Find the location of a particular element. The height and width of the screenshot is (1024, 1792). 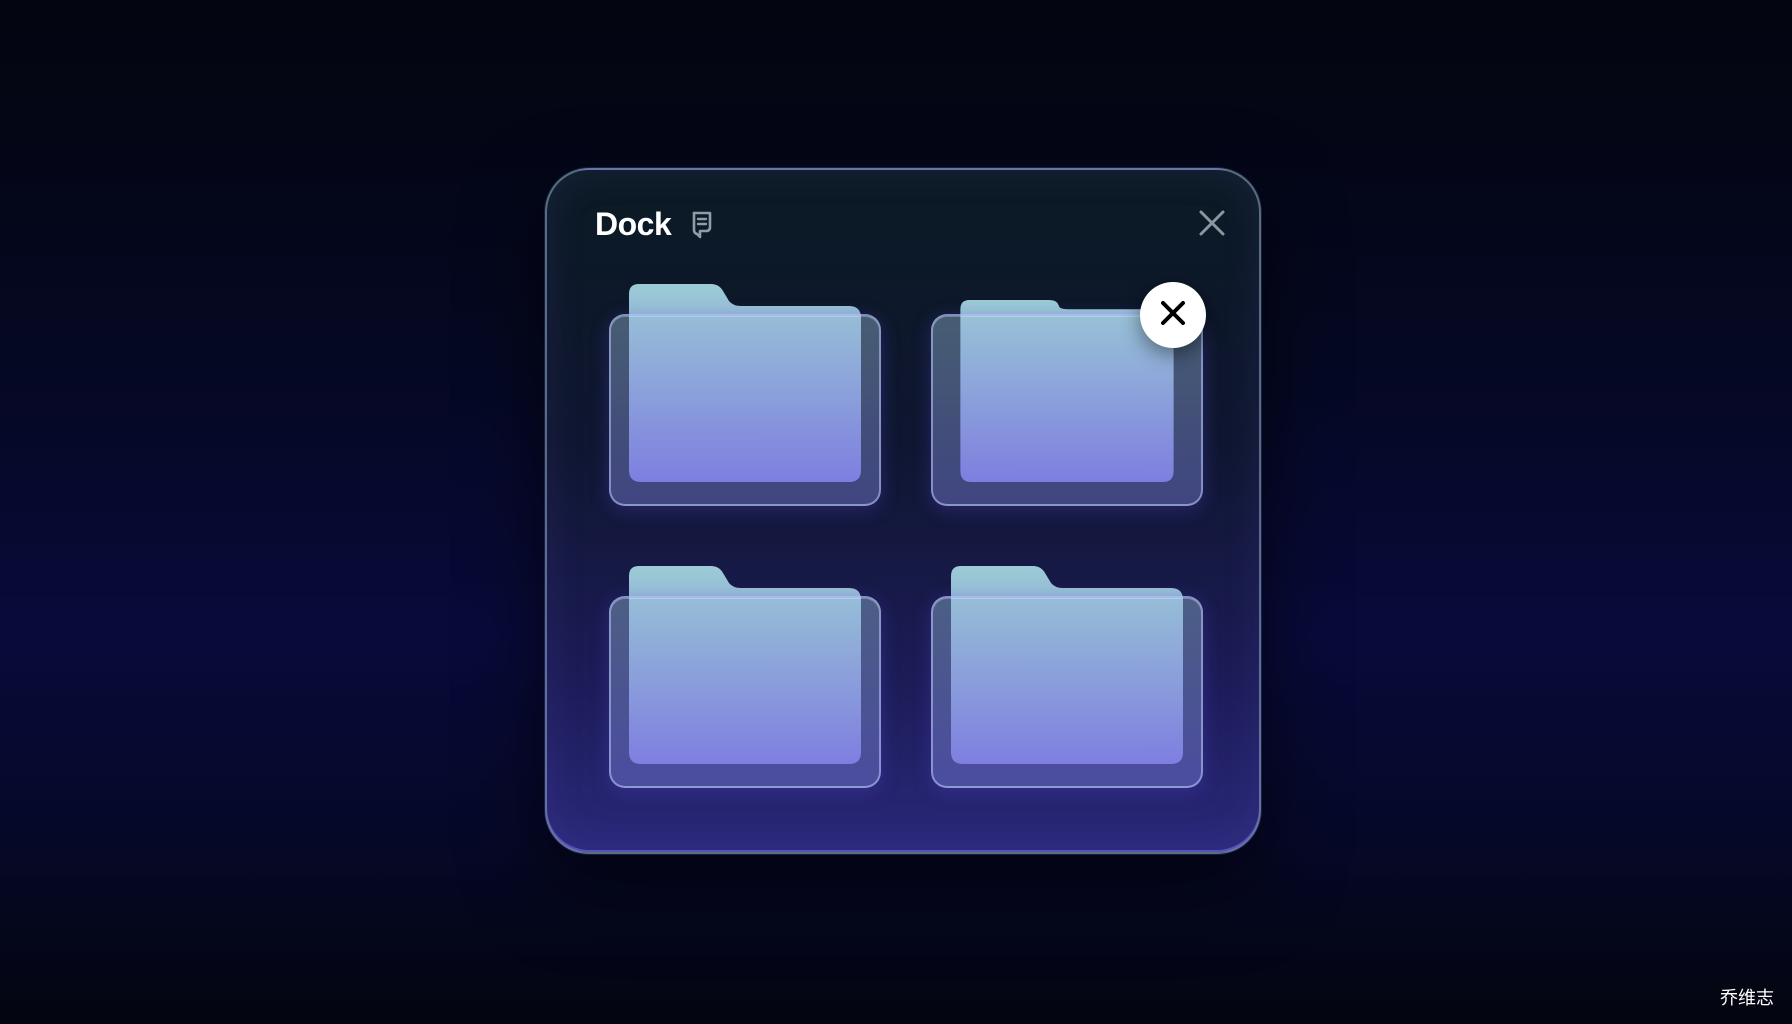

watermark: 乔维志 is located at coordinates (1747, 998).